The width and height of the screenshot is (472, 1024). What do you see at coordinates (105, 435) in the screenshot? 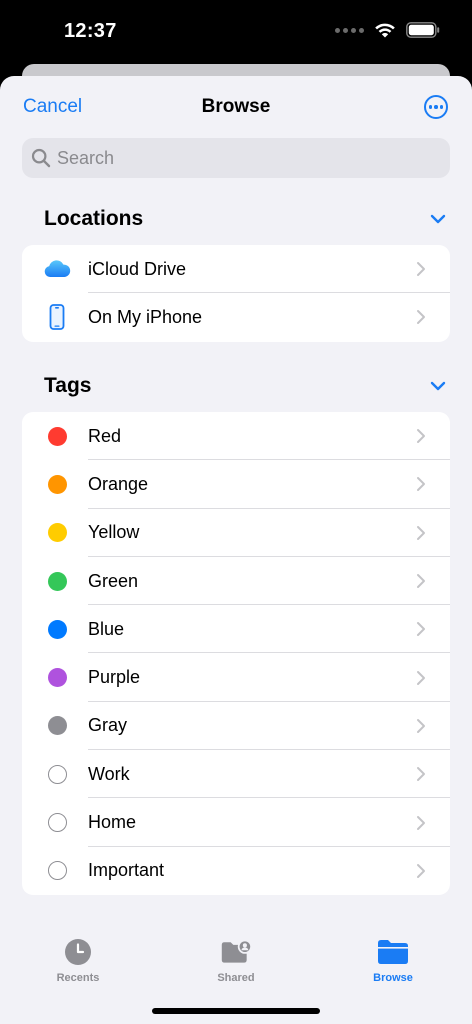
I see `tag-label: Red` at bounding box center [105, 435].